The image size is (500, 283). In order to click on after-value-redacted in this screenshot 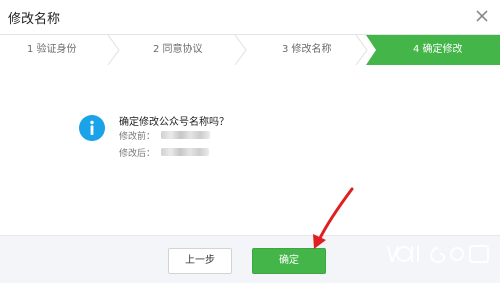, I will do `click(185, 152)`.